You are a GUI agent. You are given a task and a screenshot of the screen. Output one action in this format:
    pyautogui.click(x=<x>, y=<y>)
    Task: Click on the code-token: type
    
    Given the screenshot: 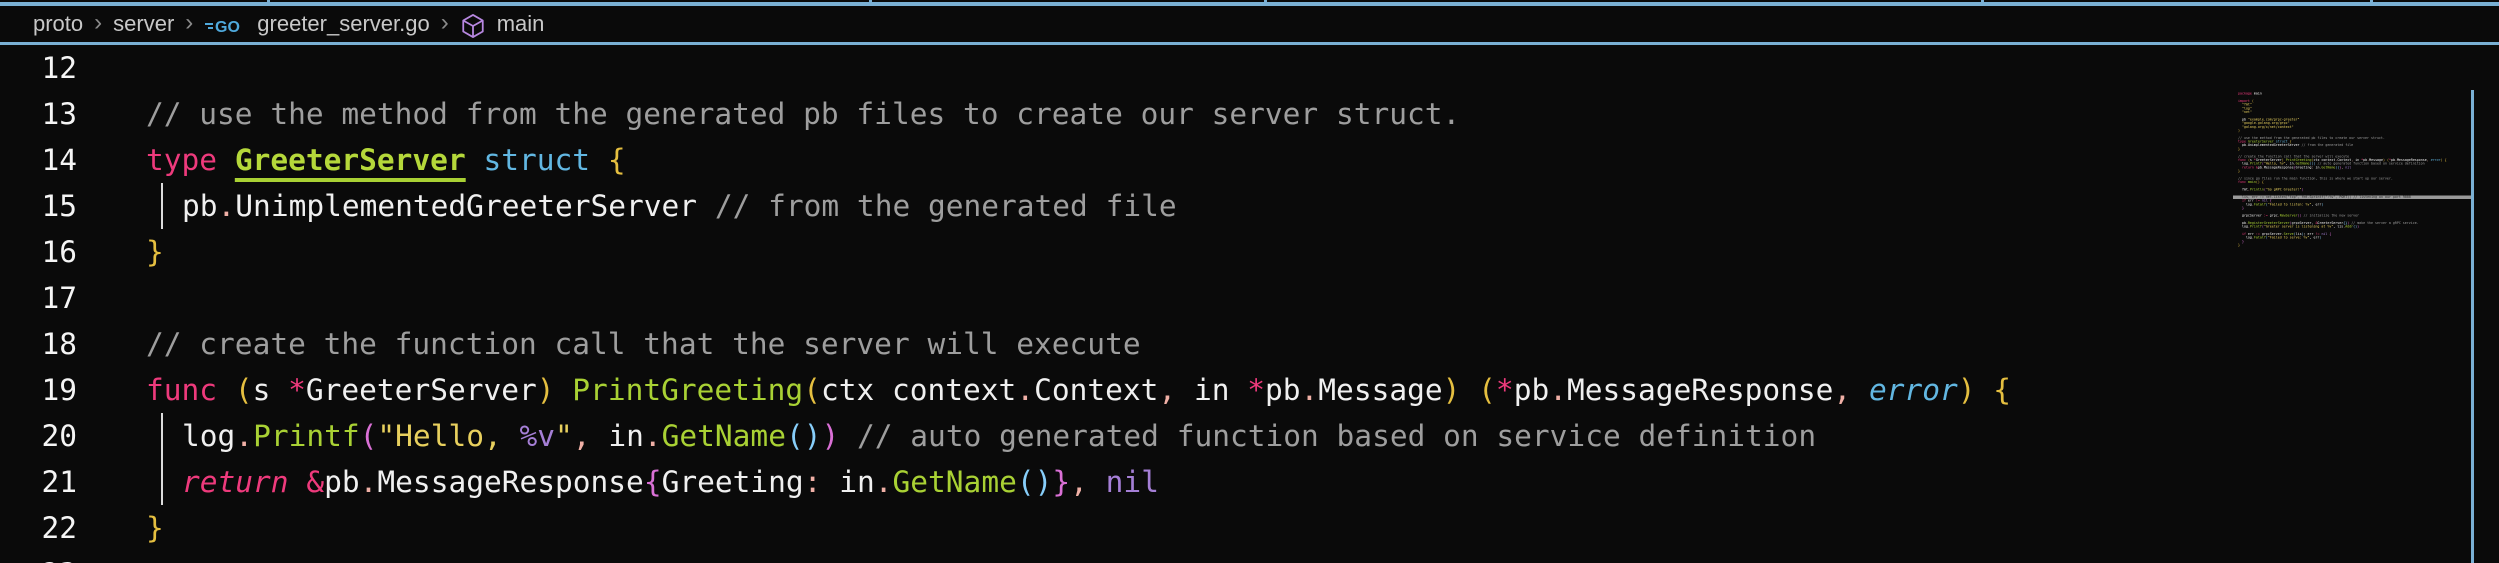 What is the action you would take?
    pyautogui.click(x=182, y=160)
    